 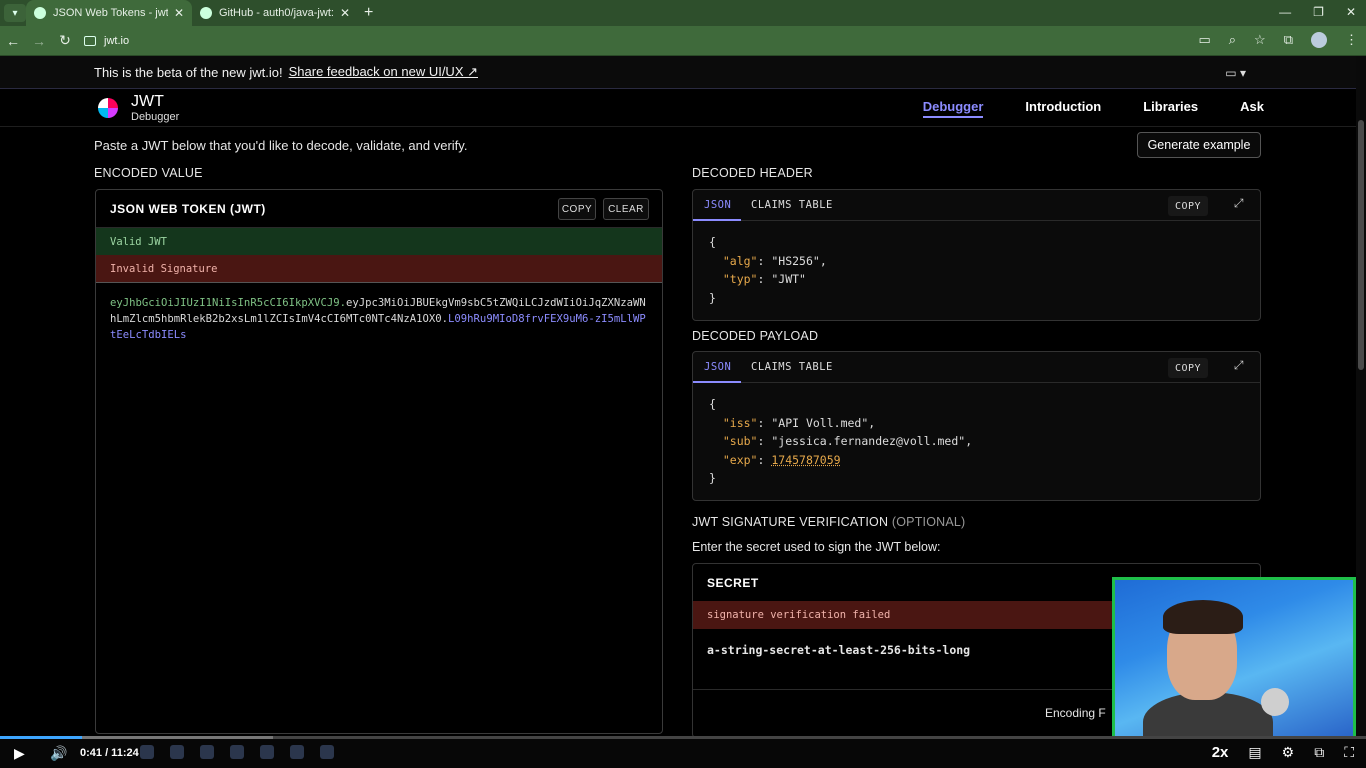 I want to click on cast-icon: ▭, so click(x=1204, y=40).